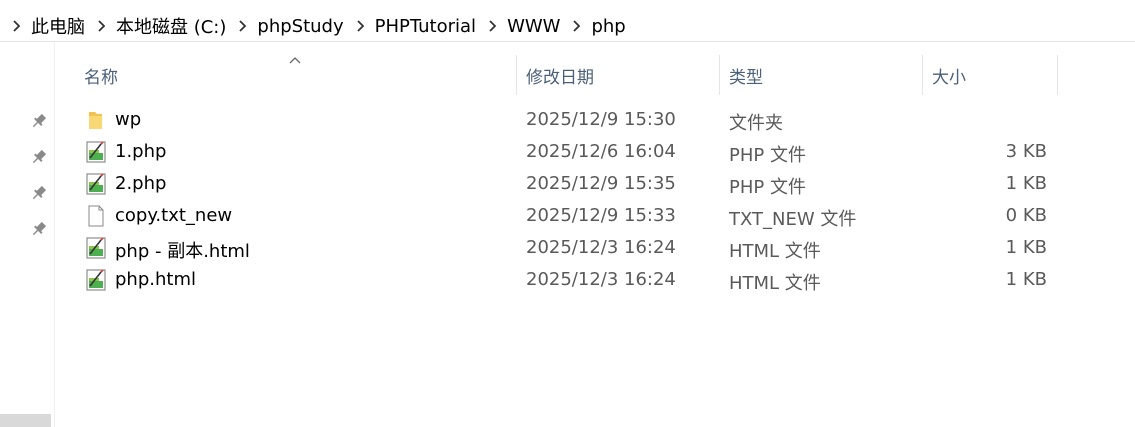  Describe the element at coordinates (601, 151) in the screenshot. I see `file-date-modified: 2025/12/6 16:04` at that location.